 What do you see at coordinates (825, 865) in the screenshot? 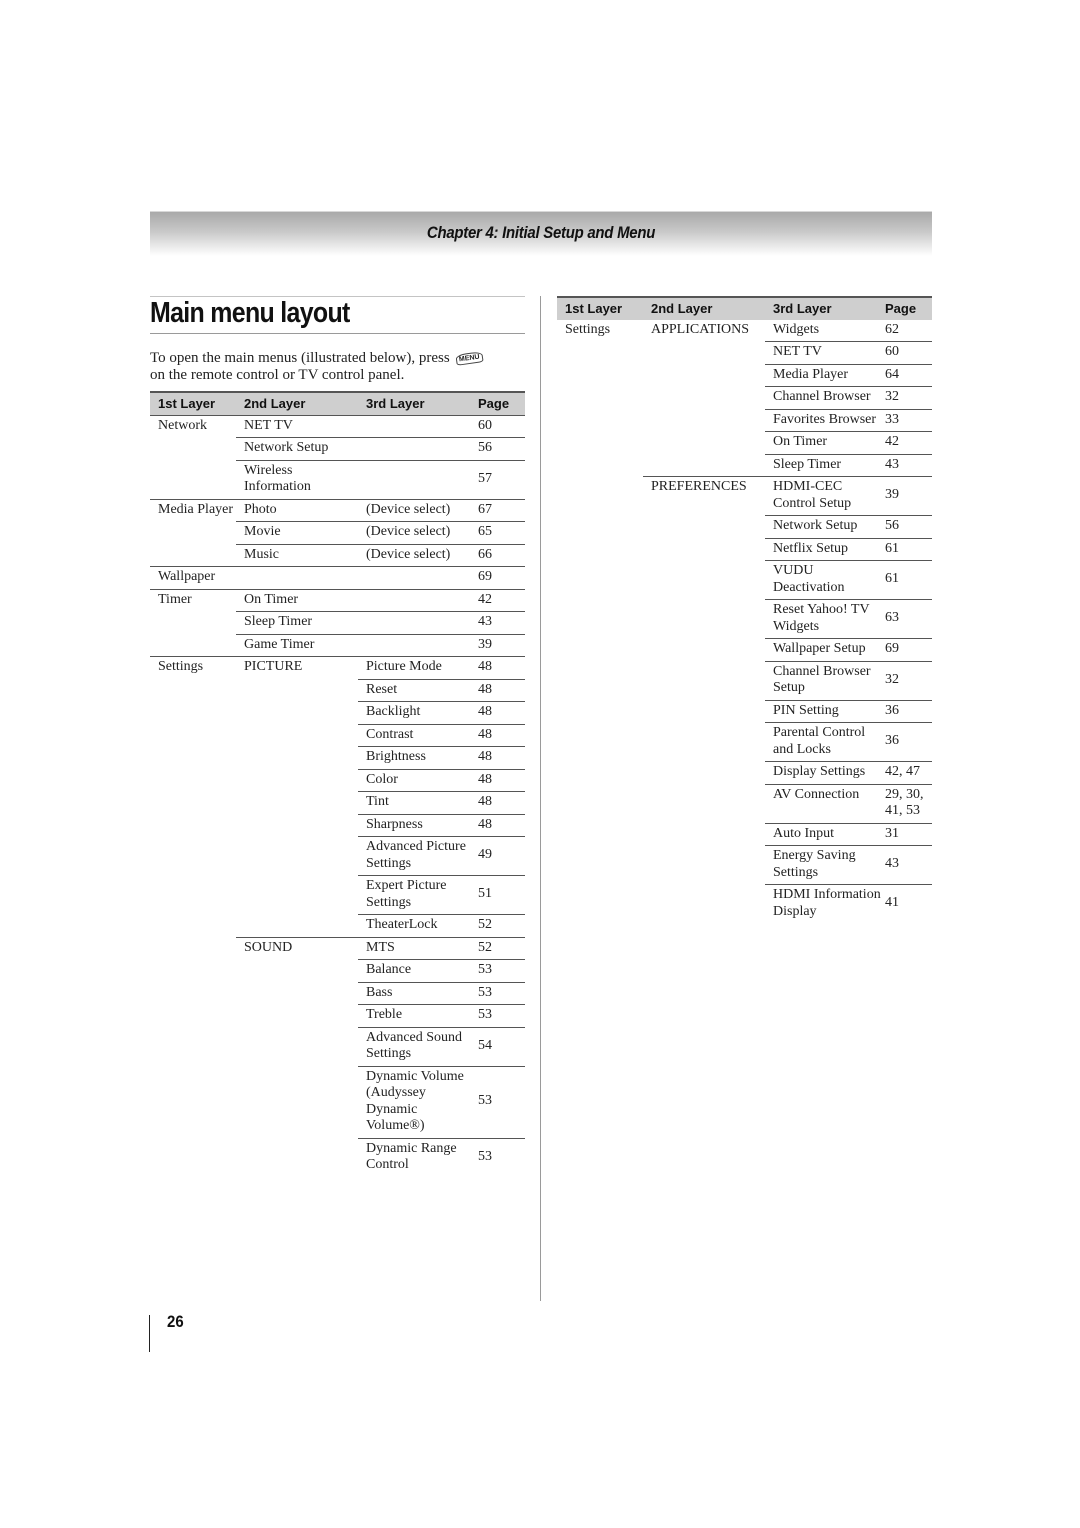
I see `cell-3rd-layer: Energy Saving Settings` at bounding box center [825, 865].